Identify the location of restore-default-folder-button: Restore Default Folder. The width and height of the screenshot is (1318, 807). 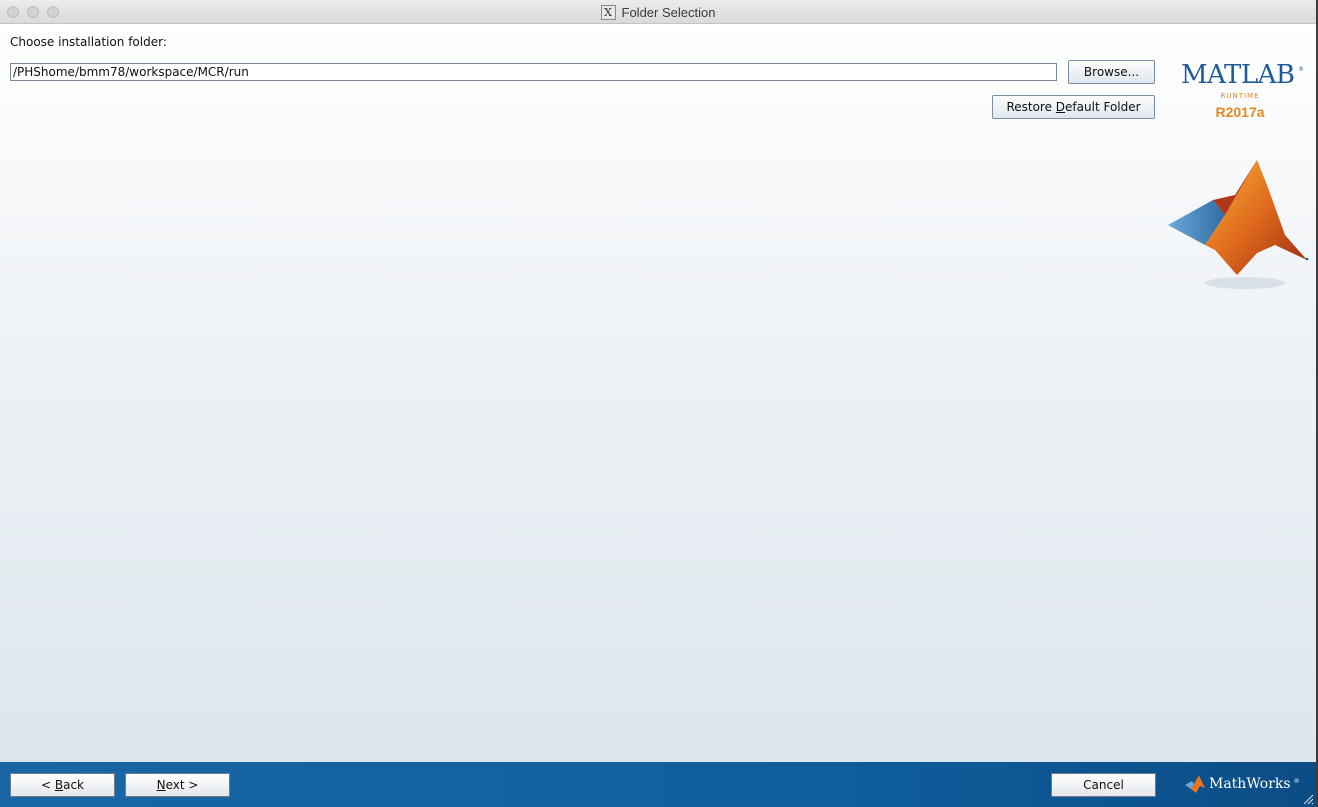
(1073, 107).